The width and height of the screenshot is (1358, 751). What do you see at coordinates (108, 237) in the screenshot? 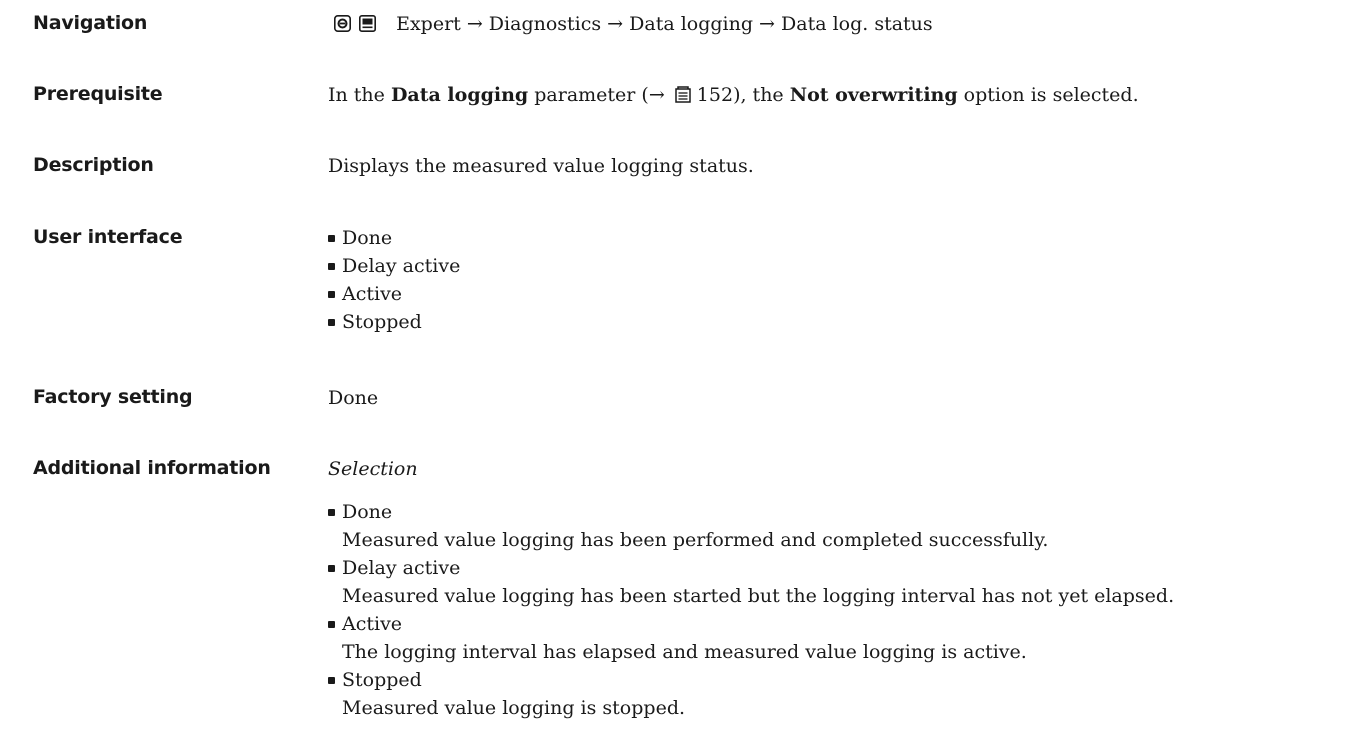
I see `user-interface-label: User interface` at bounding box center [108, 237].